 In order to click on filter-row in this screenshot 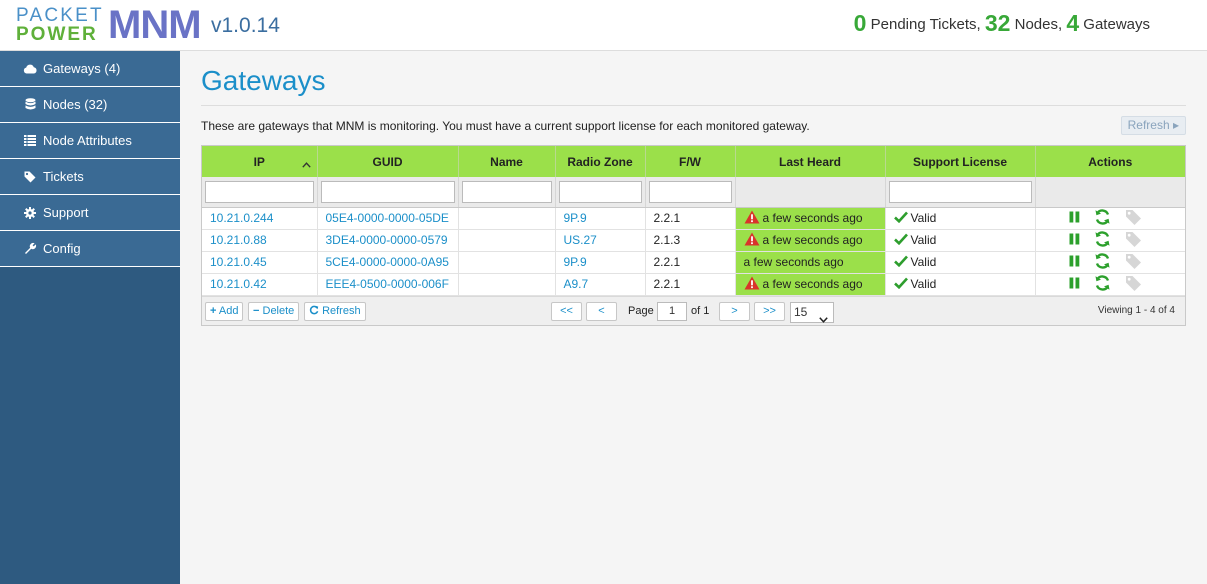, I will do `click(693, 192)`.